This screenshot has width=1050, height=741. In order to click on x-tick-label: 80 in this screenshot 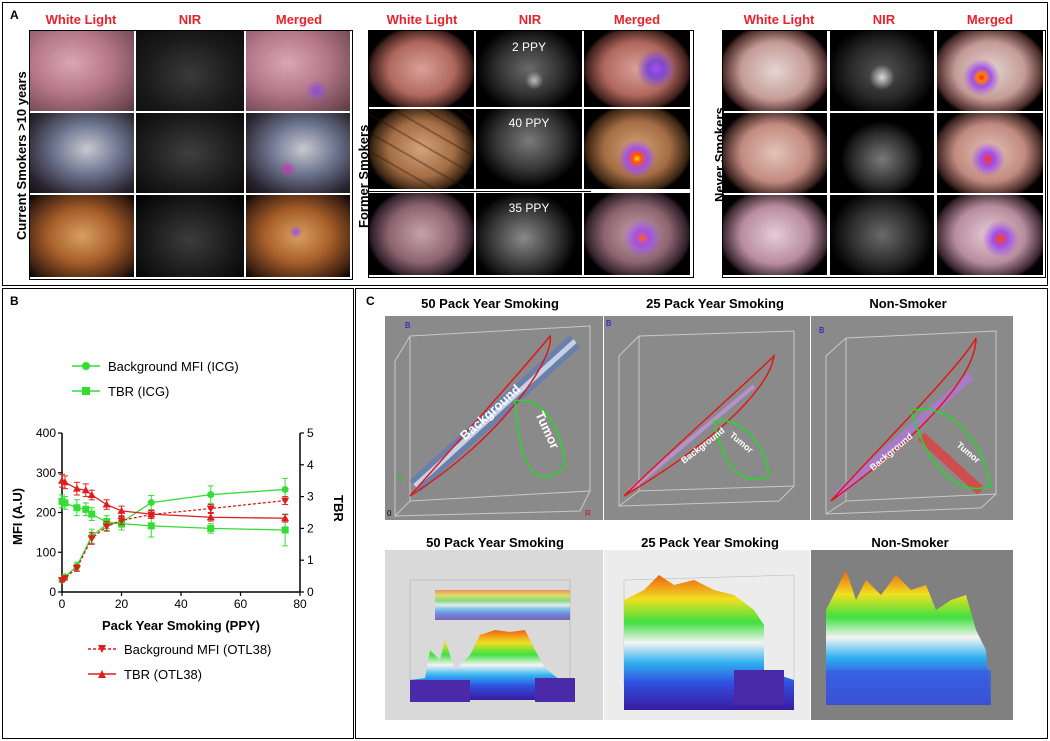, I will do `click(300, 604)`.